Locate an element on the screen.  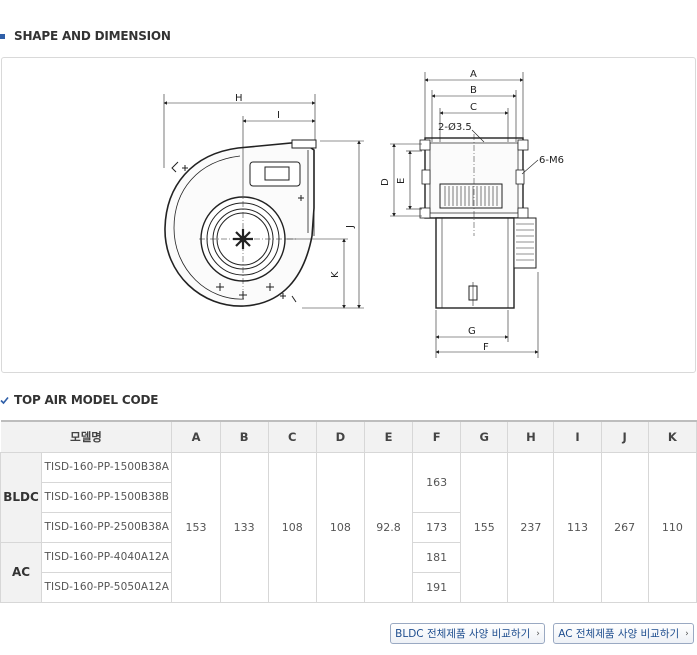
label-screw: 6-M6 is located at coordinates (551, 160).